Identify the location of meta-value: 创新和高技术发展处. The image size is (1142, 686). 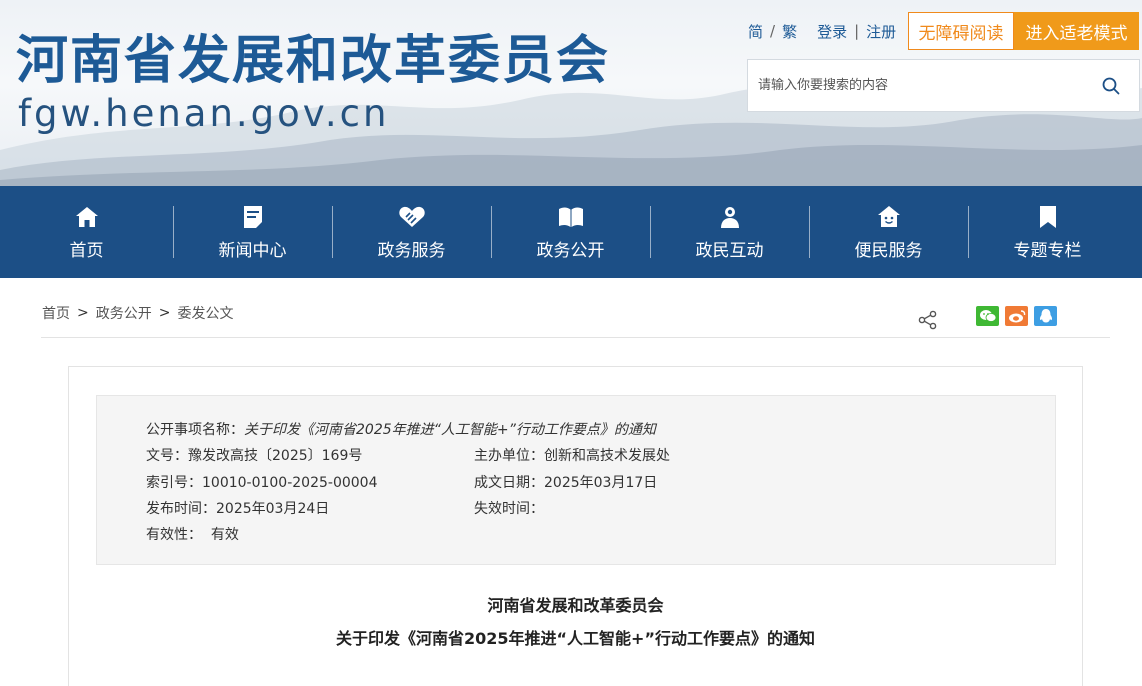
(607, 456).